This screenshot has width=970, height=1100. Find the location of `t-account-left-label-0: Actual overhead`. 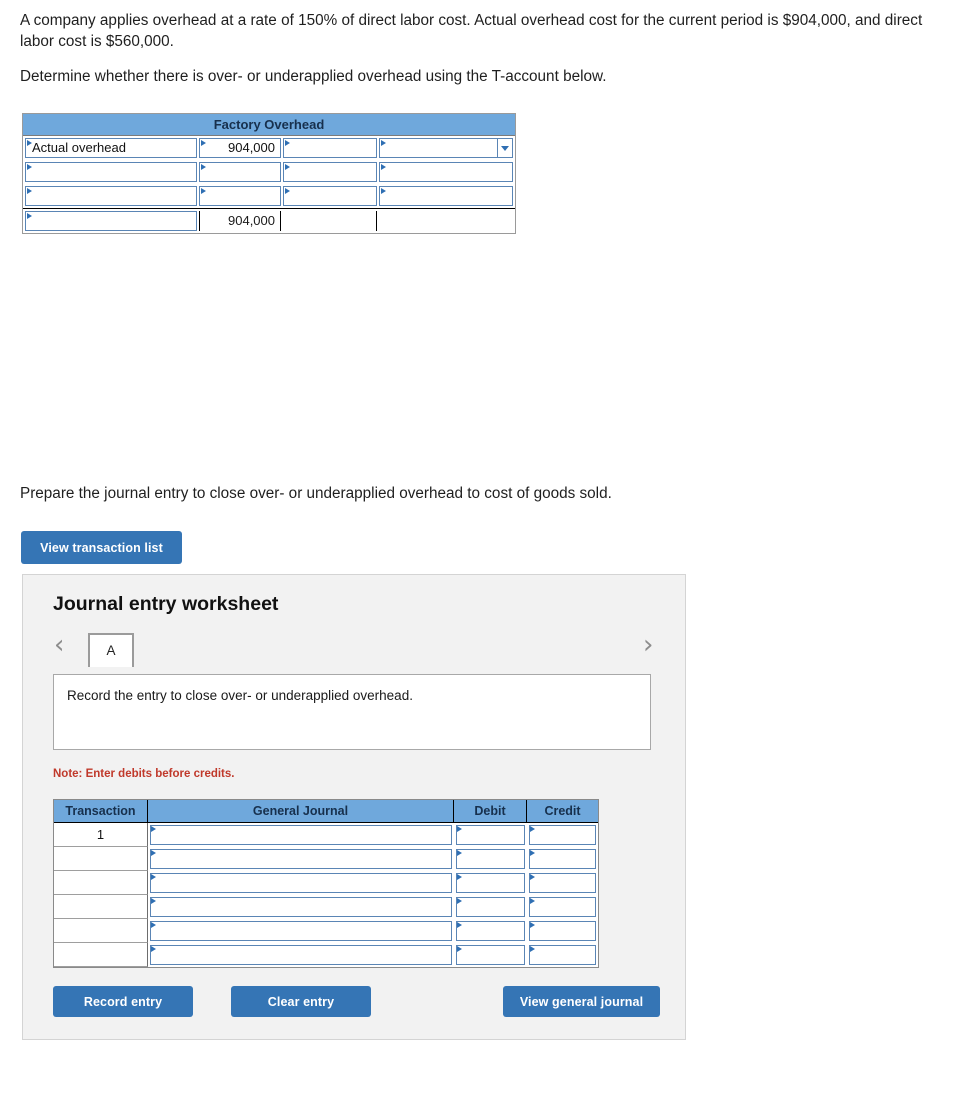

t-account-left-label-0: Actual overhead is located at coordinates (79, 147).